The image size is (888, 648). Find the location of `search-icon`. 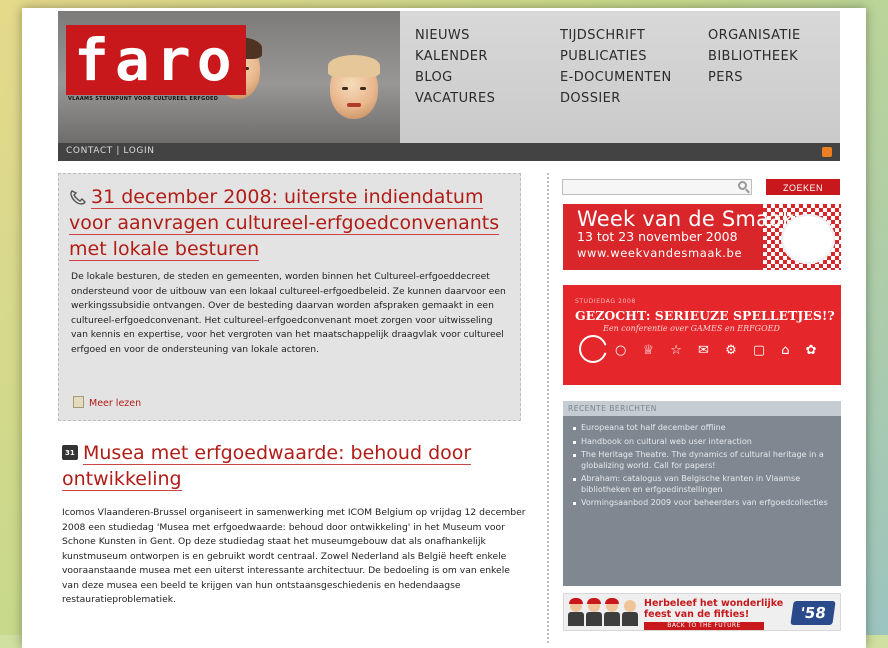

search-icon is located at coordinates (742, 185).